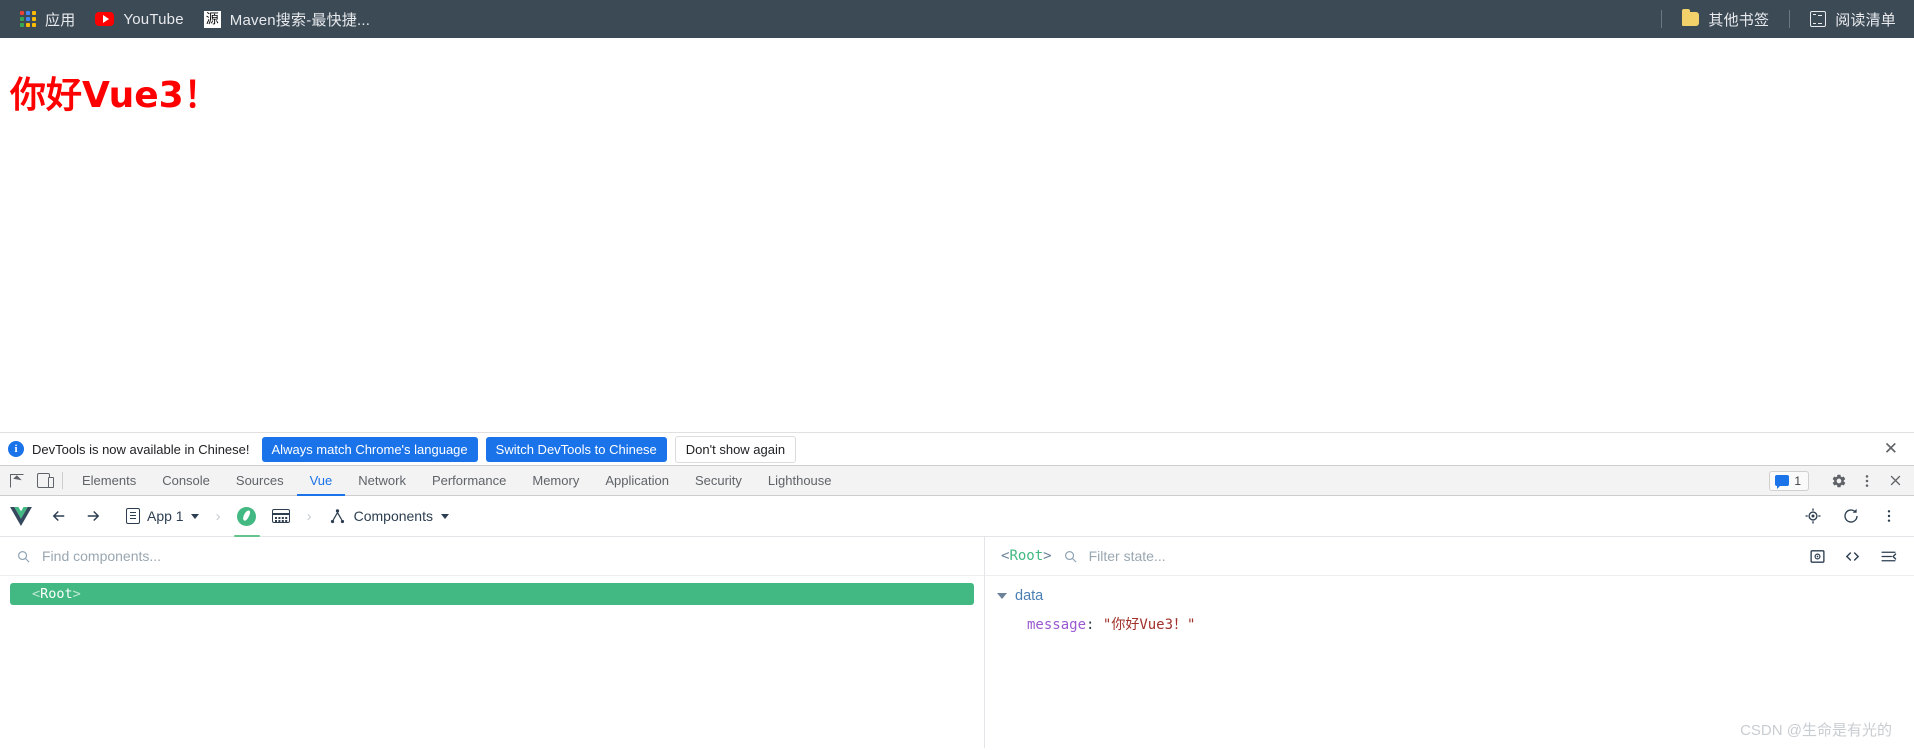  What do you see at coordinates (28, 19) in the screenshot?
I see `apps-grid-icon` at bounding box center [28, 19].